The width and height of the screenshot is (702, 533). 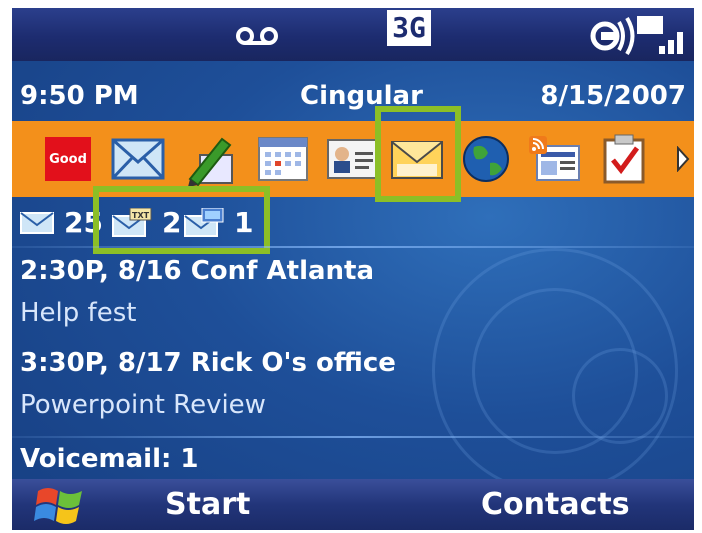 I want to click on appointment-subject: Powerpoint Review, so click(x=143, y=405).